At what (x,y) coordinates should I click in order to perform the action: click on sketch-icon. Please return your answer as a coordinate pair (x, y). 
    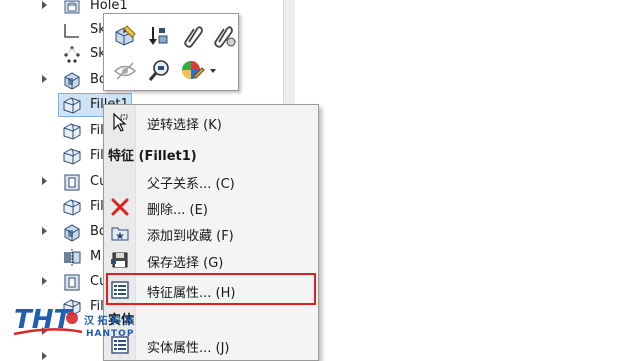
    Looking at the image, I should click on (72, 30).